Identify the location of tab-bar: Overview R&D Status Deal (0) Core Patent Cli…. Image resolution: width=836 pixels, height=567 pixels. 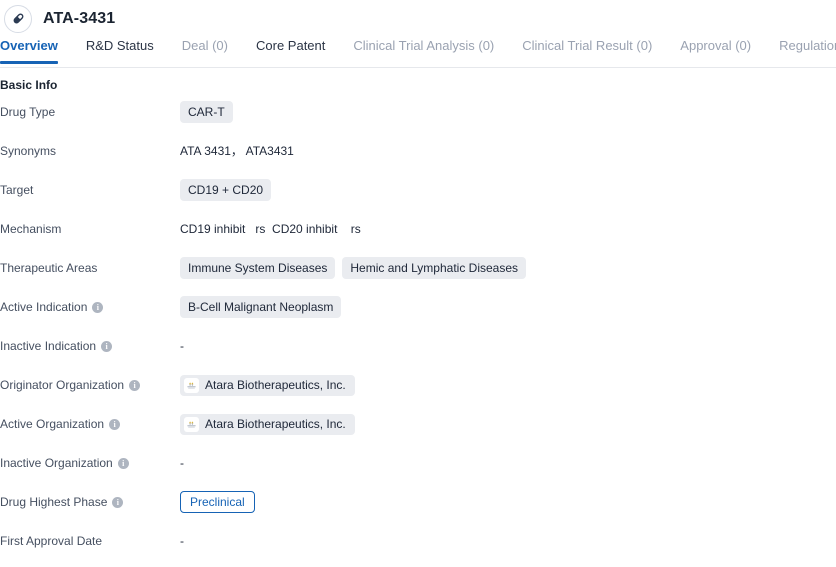
(418, 52).